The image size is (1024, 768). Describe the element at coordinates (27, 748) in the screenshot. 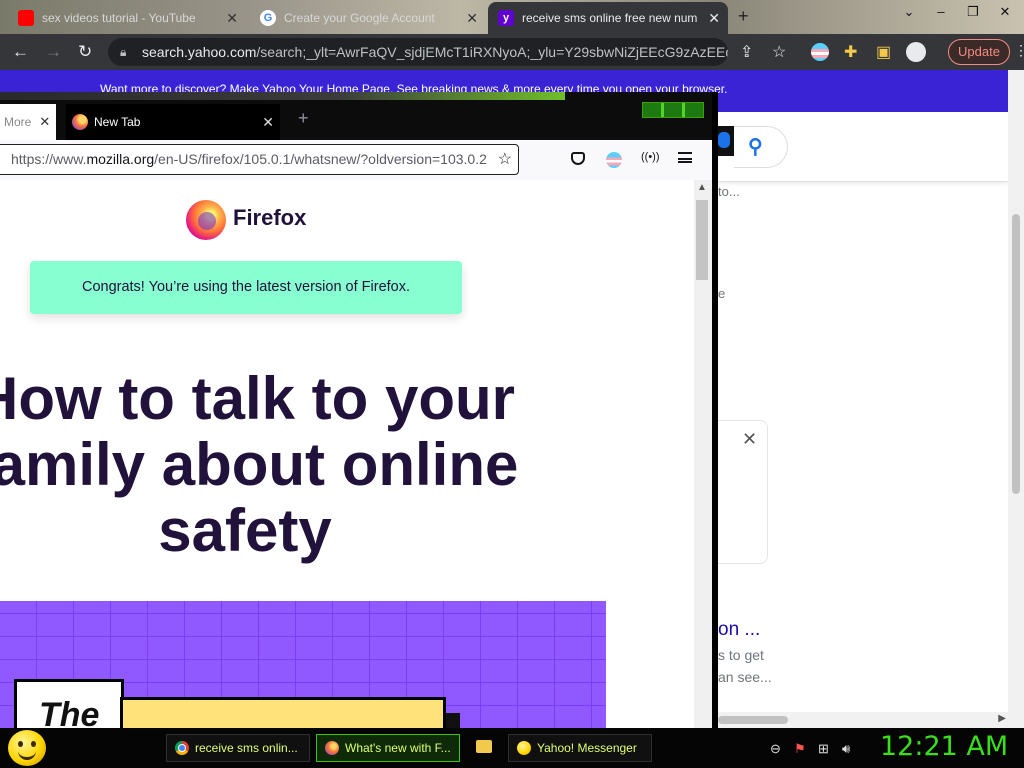

I see `start-smiley-icon` at that location.